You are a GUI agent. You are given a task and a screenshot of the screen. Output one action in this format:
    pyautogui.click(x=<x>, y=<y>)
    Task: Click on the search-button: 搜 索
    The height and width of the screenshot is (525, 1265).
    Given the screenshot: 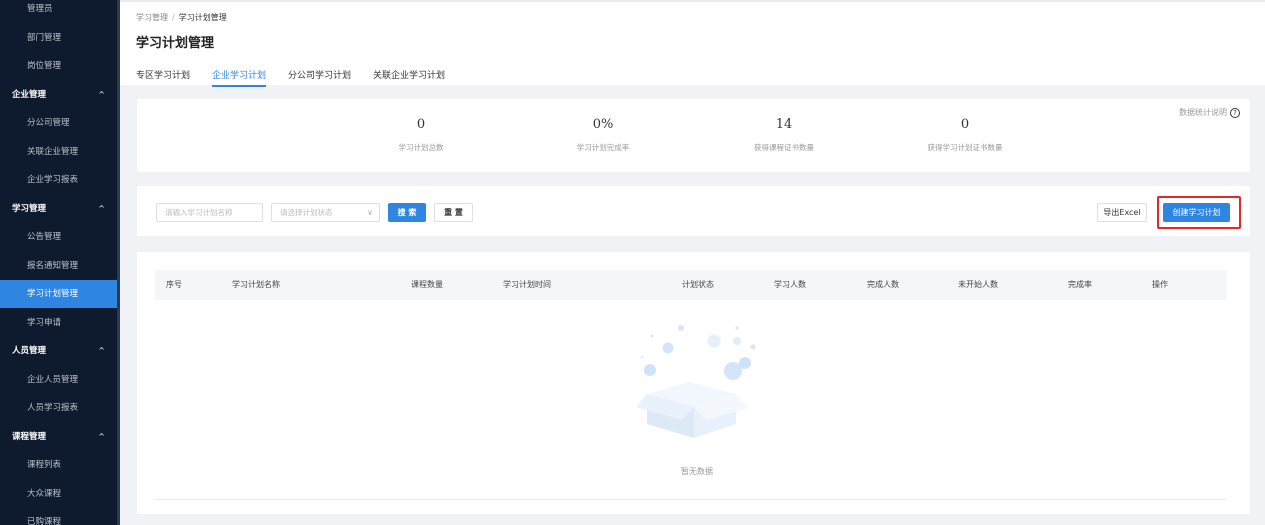 What is the action you would take?
    pyautogui.click(x=407, y=212)
    